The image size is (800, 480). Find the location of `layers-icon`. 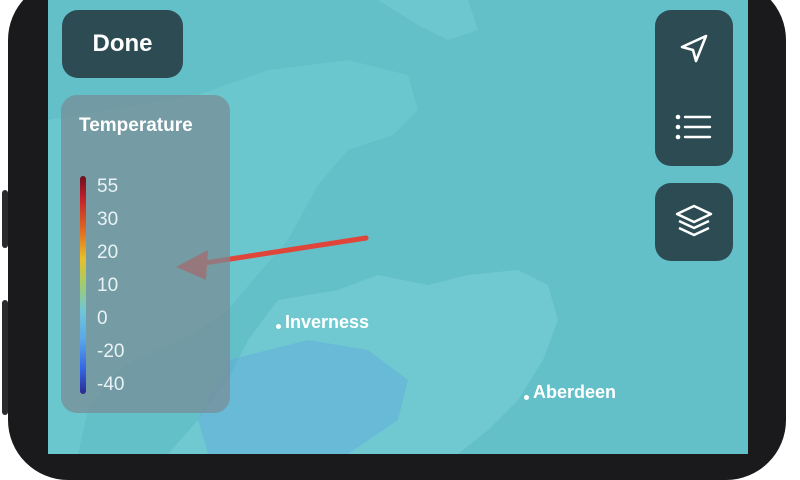

layers-icon is located at coordinates (694, 220).